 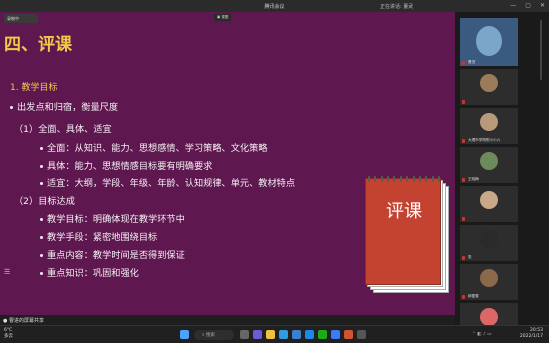 What do you see at coordinates (335, 334) in the screenshot?
I see `meeting-icon` at bounding box center [335, 334].